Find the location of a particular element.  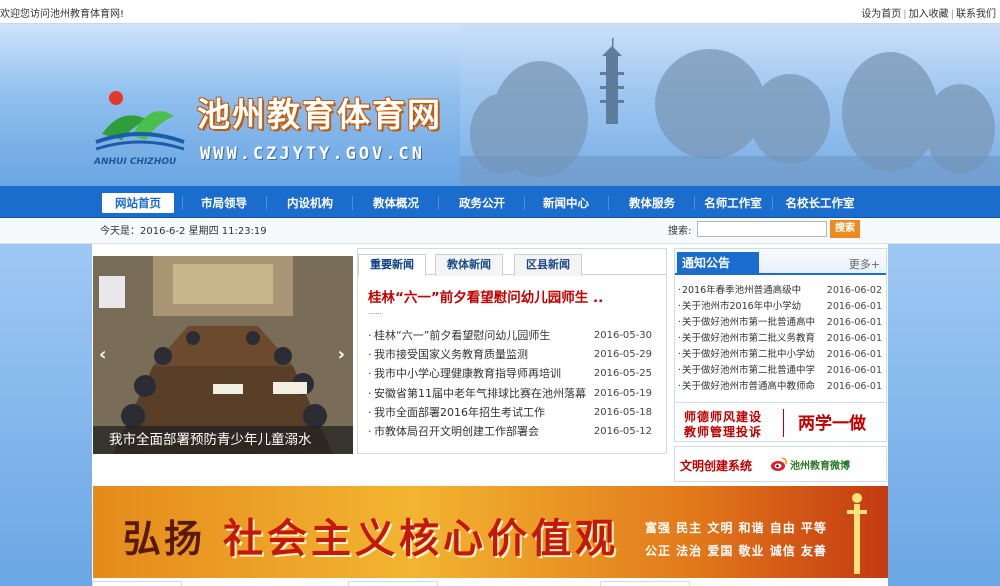

search-input is located at coordinates (762, 229).